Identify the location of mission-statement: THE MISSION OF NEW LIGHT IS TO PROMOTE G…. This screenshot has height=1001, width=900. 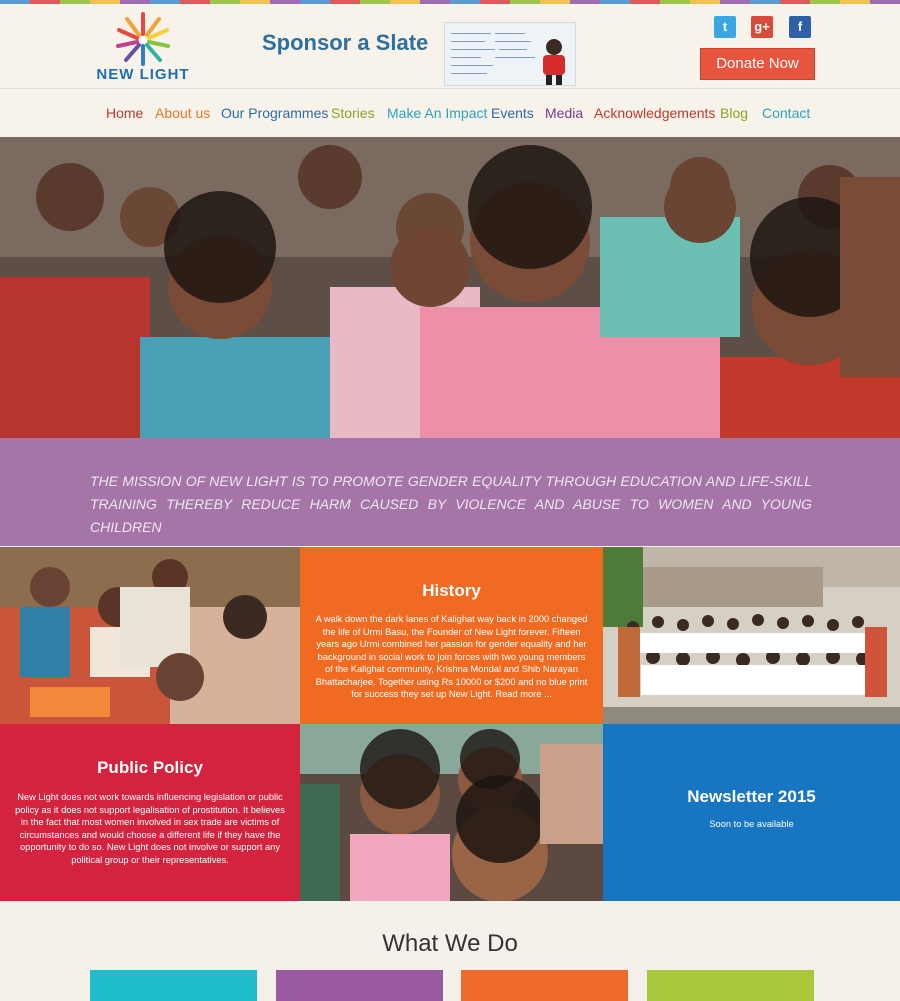
(451, 504).